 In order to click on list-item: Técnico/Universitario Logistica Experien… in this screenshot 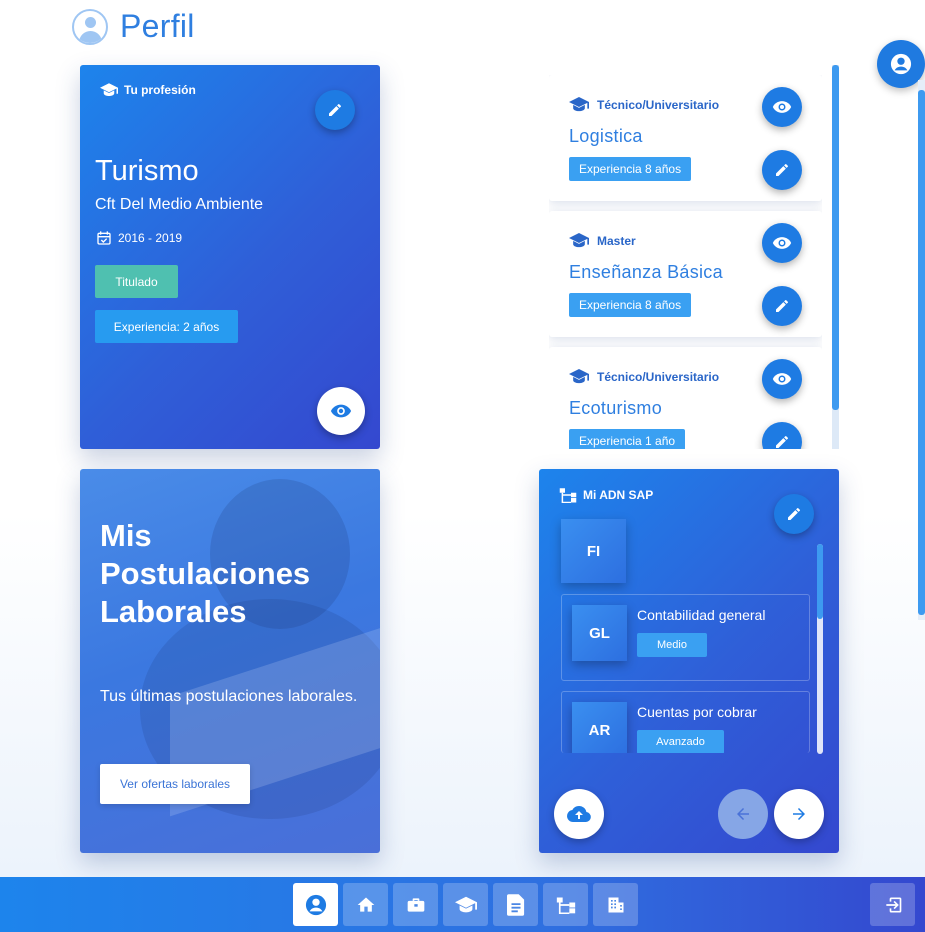, I will do `click(685, 138)`.